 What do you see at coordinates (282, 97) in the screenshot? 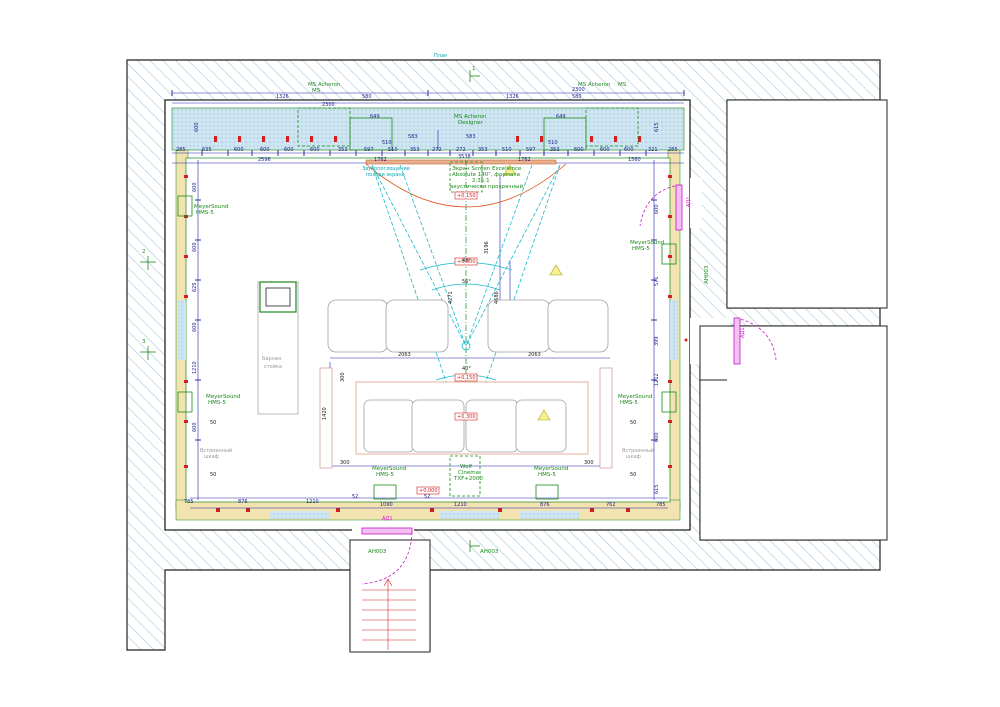
I see `dim-top-1: 1326` at bounding box center [282, 97].